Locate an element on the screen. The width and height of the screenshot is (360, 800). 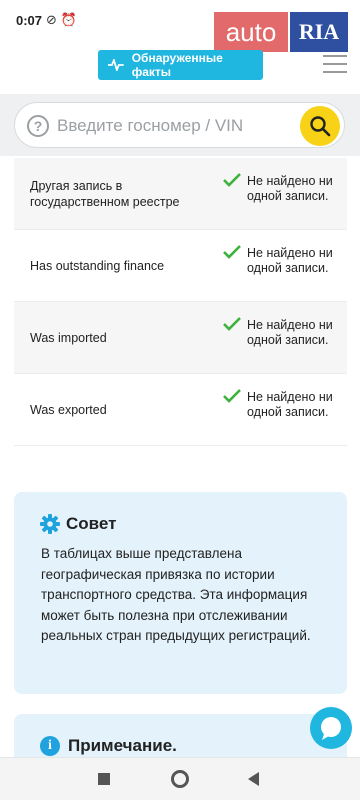
detected-facts-button: Обнаруженные факты is located at coordinates (180, 65).